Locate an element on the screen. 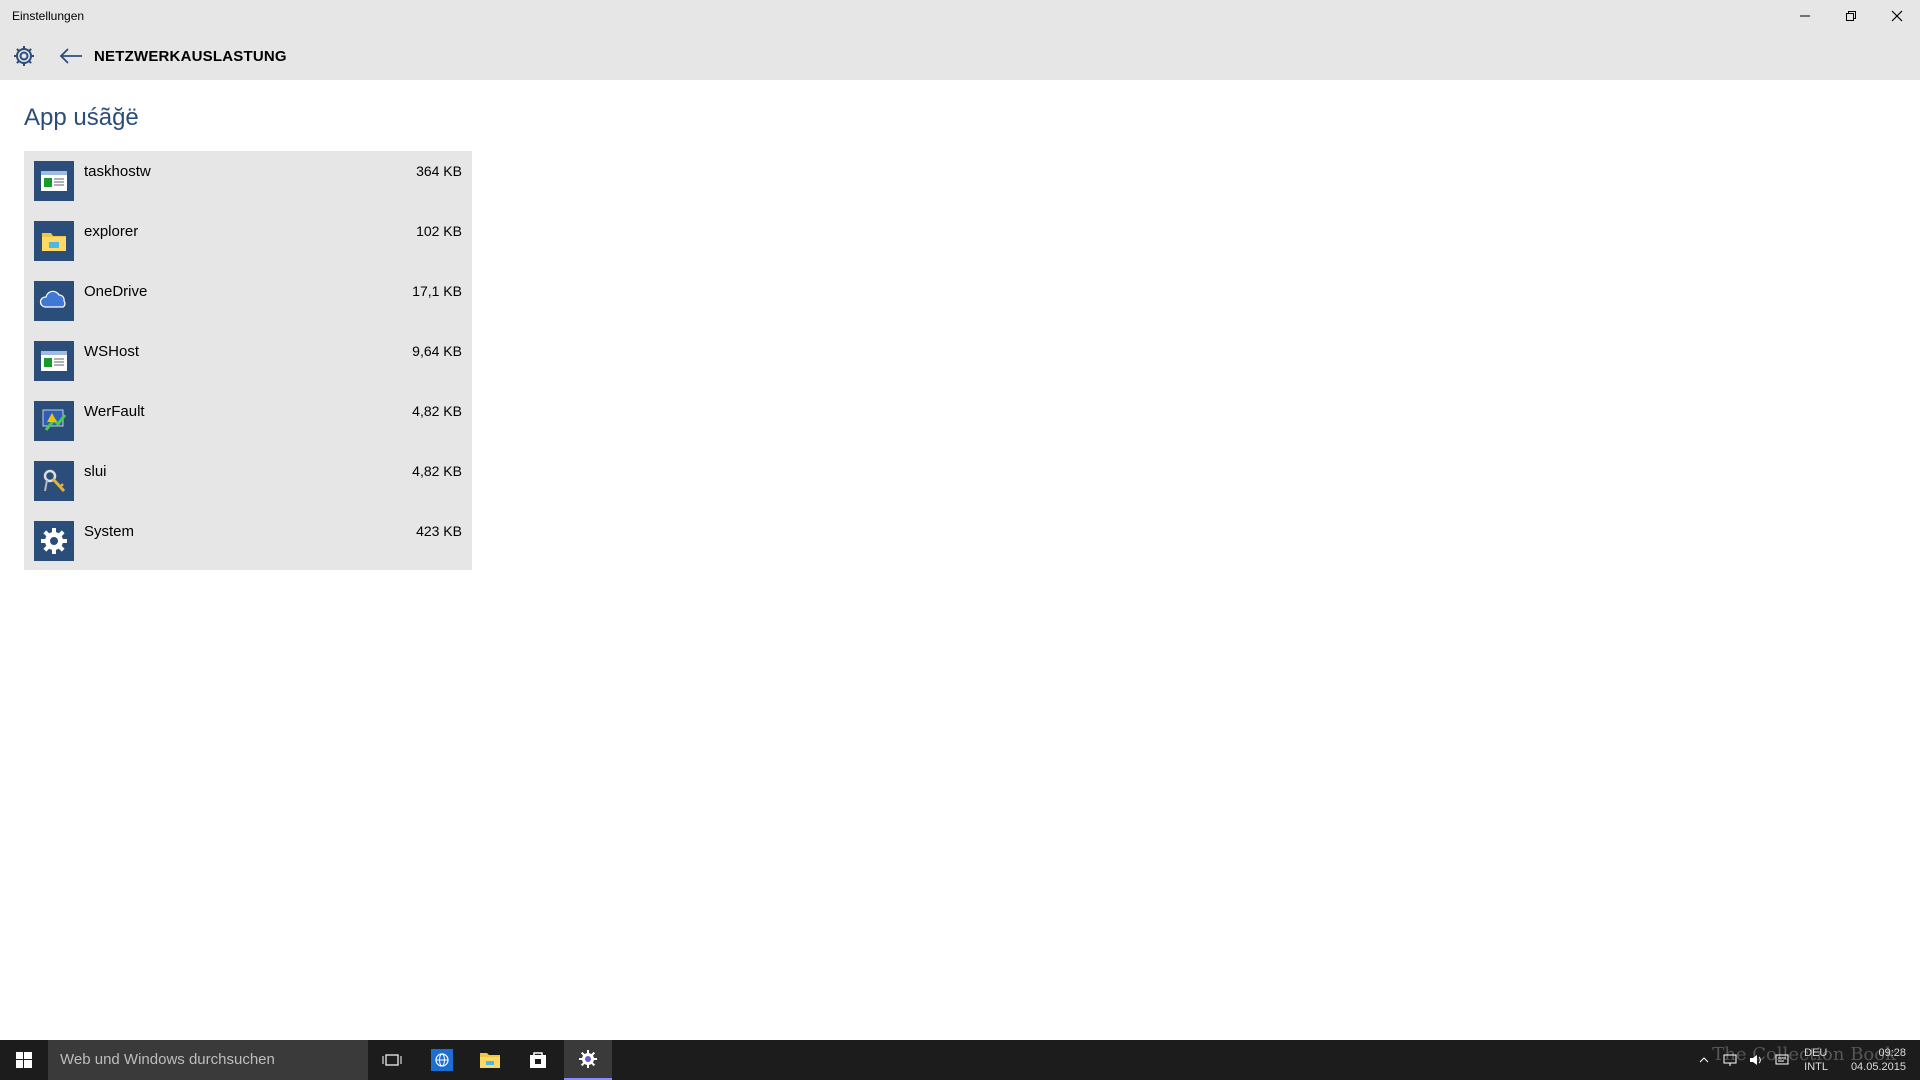 Image resolution: width=1920 pixels, height=1080 pixels. window-title: Einstellungen is located at coordinates (48, 16).